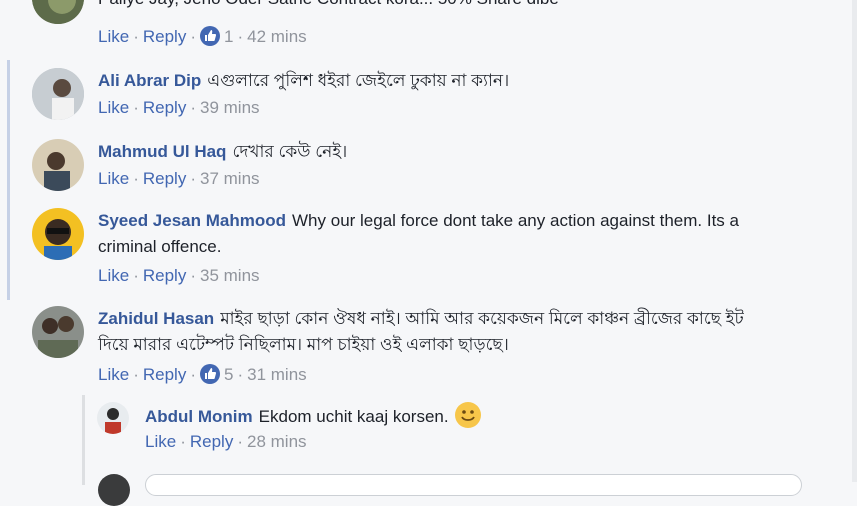 Image resolution: width=857 pixels, height=506 pixels. Describe the element at coordinates (8, 180) in the screenshot. I see `thread-indicator-bar` at that location.